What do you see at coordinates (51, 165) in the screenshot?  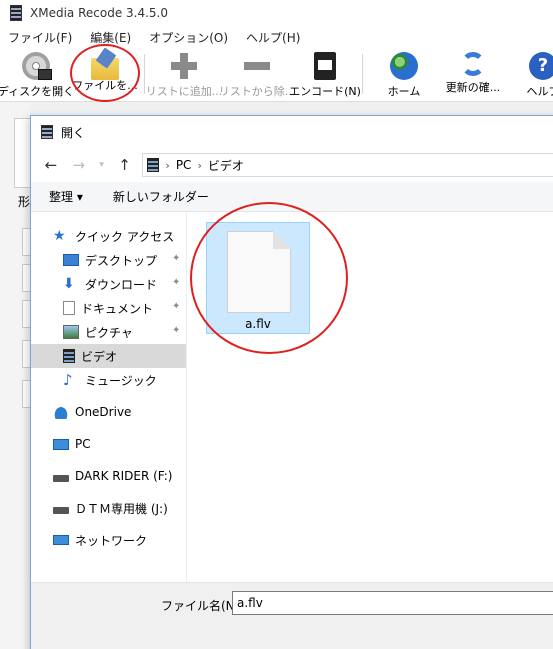 I see `back-arrow-icon: ←` at bounding box center [51, 165].